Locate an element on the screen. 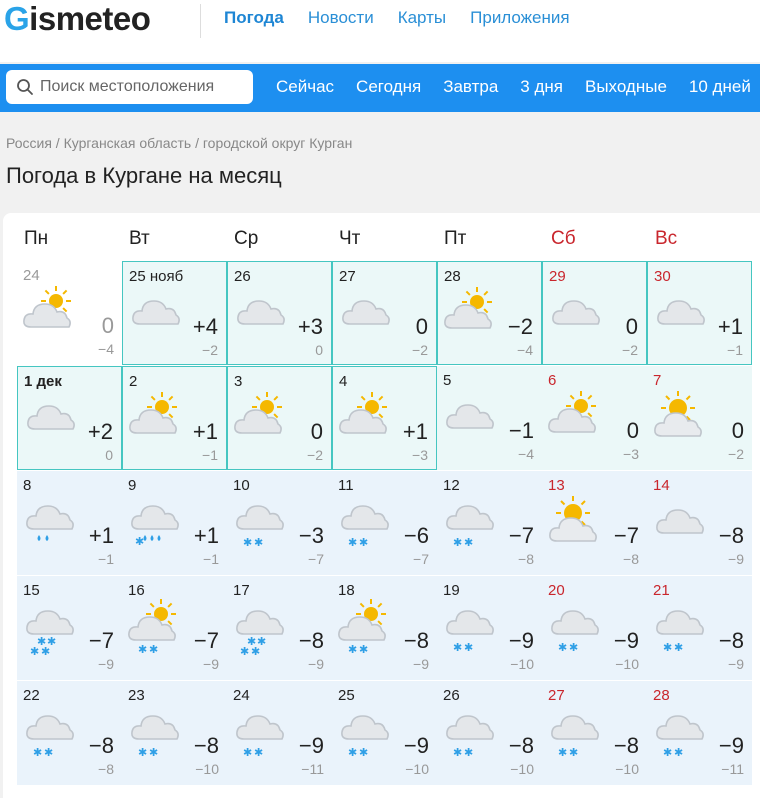  day-cell: 22 ✱ ✱ −8 −8 is located at coordinates (69, 733).